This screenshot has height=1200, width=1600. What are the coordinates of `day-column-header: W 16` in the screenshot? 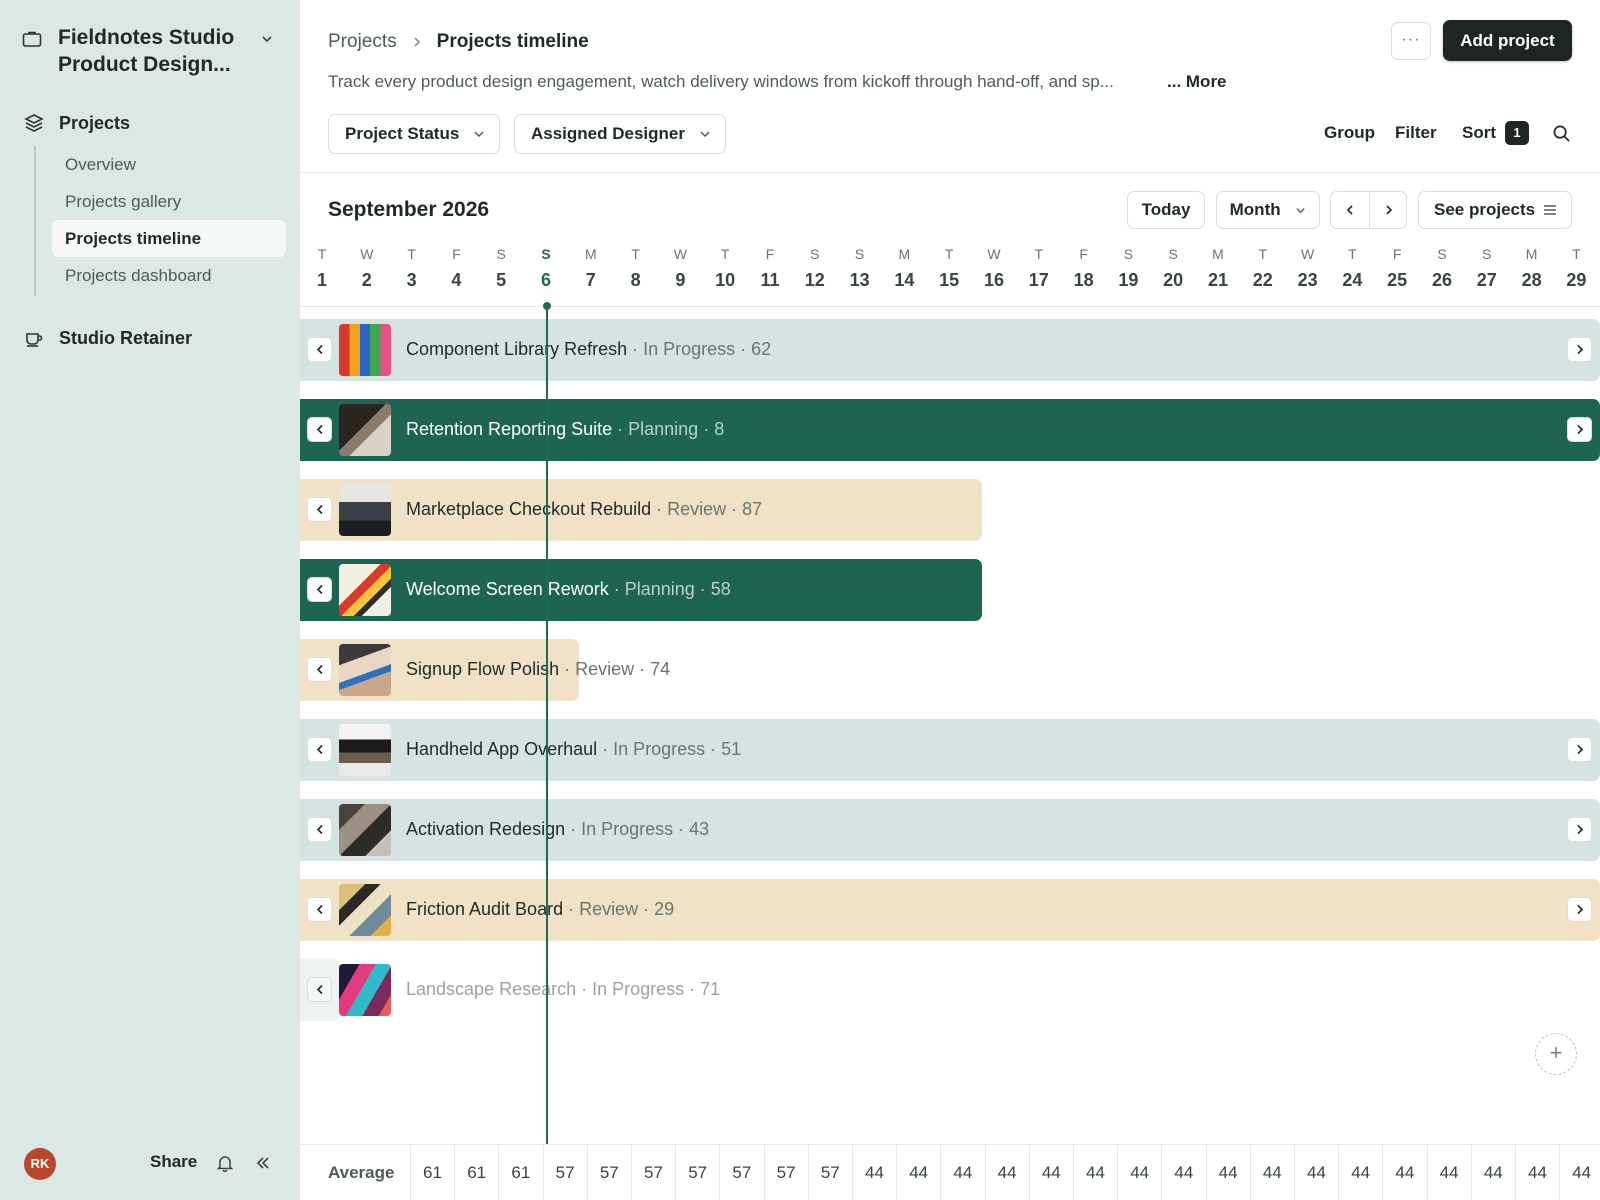 It's located at (994, 268).